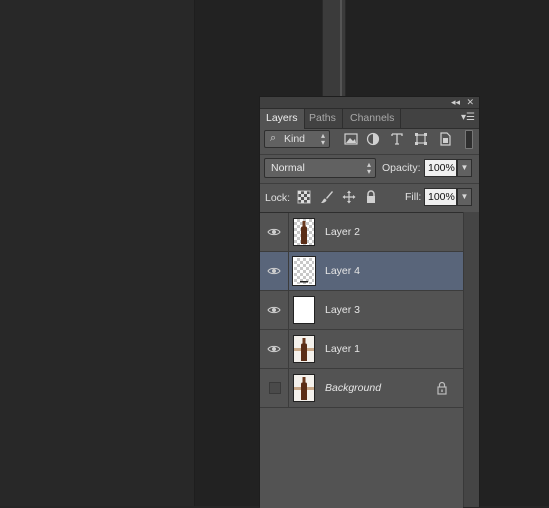  Describe the element at coordinates (278, 198) in the screenshot. I see `lock-label: Lock:` at that location.